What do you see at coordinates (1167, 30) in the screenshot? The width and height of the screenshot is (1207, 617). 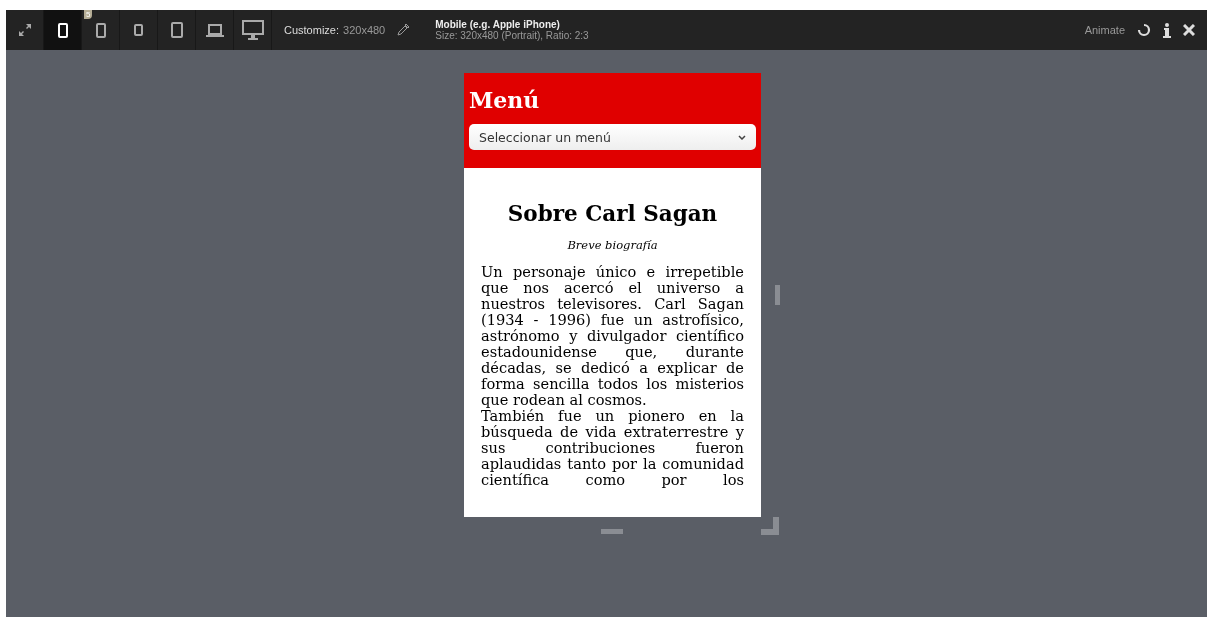 I see `info-icon` at bounding box center [1167, 30].